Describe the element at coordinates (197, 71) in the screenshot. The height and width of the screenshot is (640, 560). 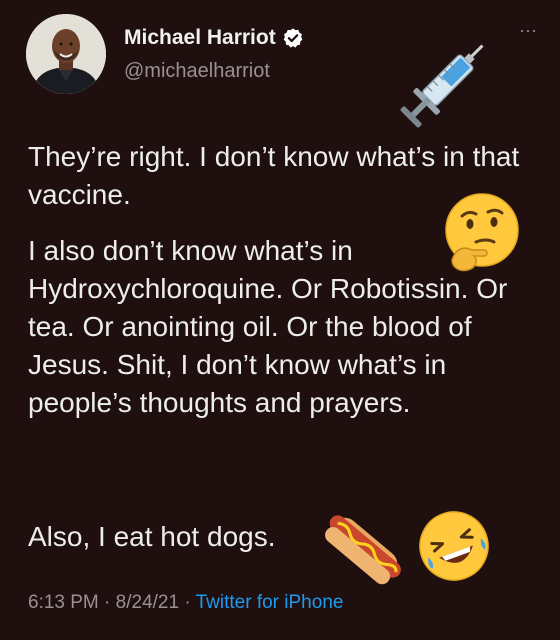
I see `author-handle: @michaelharriot` at that location.